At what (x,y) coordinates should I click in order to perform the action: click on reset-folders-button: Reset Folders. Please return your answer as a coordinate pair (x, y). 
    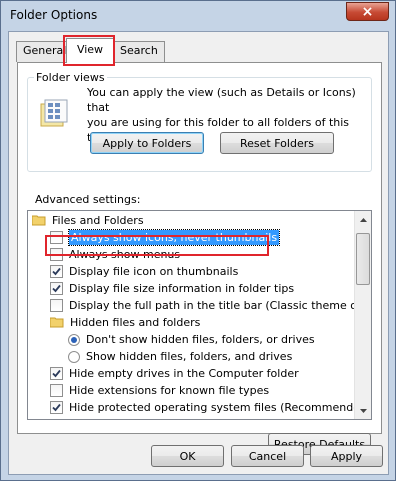
    Looking at the image, I should click on (277, 143).